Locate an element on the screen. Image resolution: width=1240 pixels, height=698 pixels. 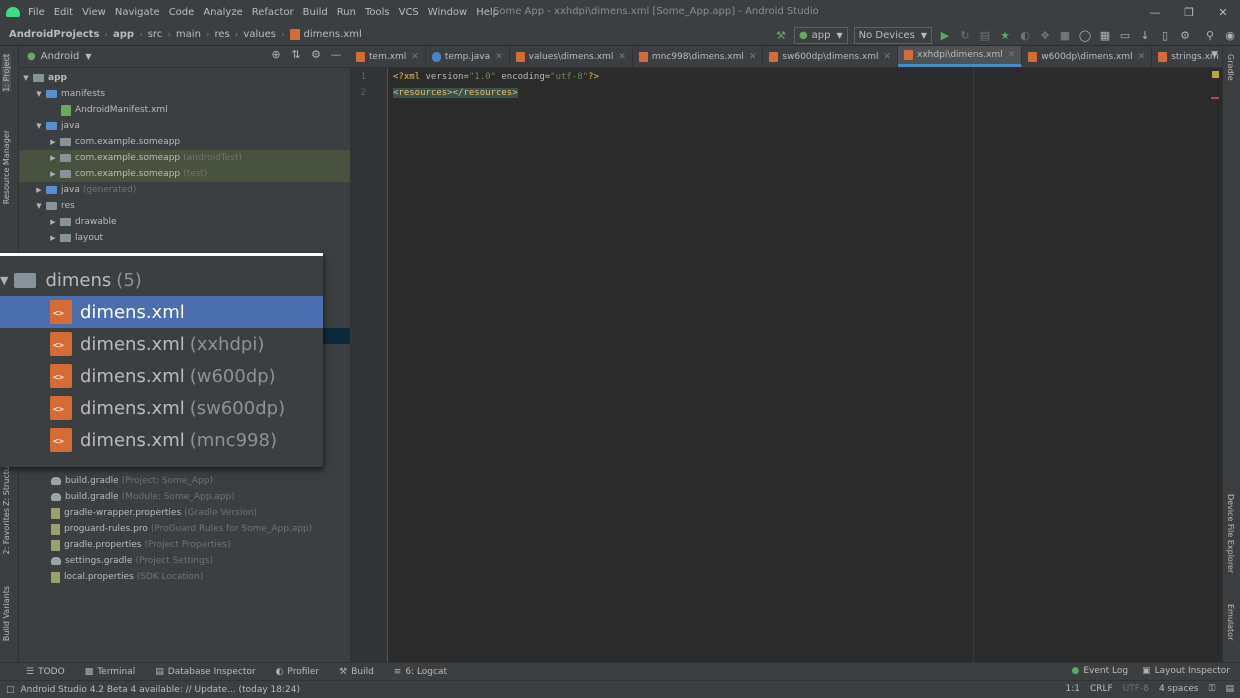
project-structure-icon: ▦ is located at coordinates (1105, 35).